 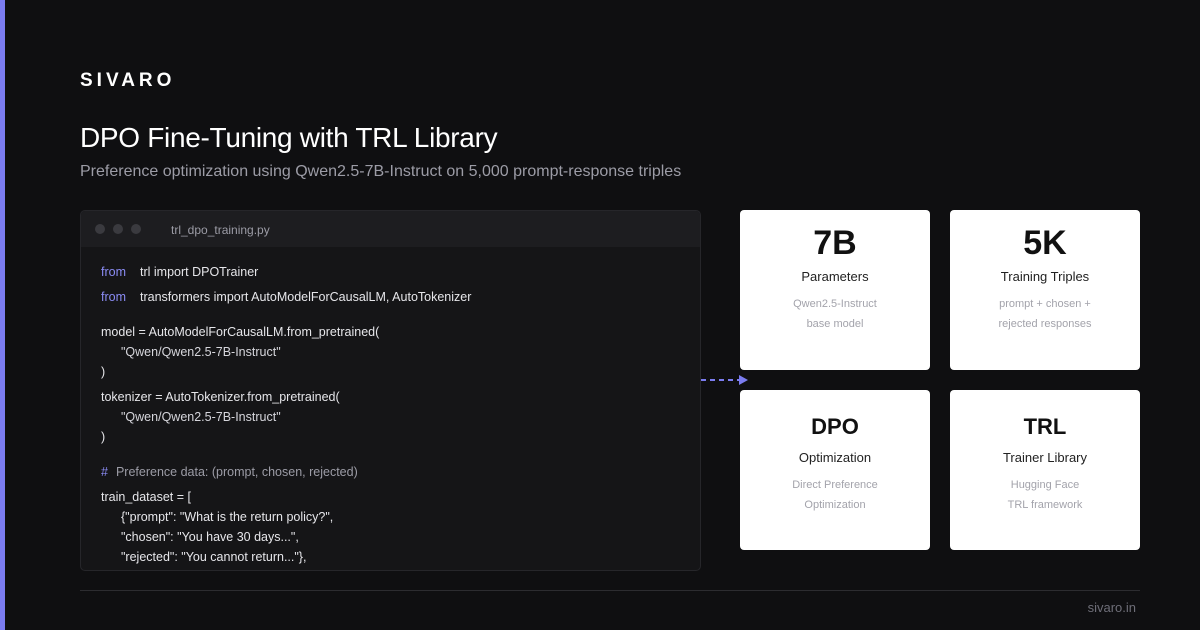 I want to click on stat-label: Training Triples, so click(x=1045, y=276).